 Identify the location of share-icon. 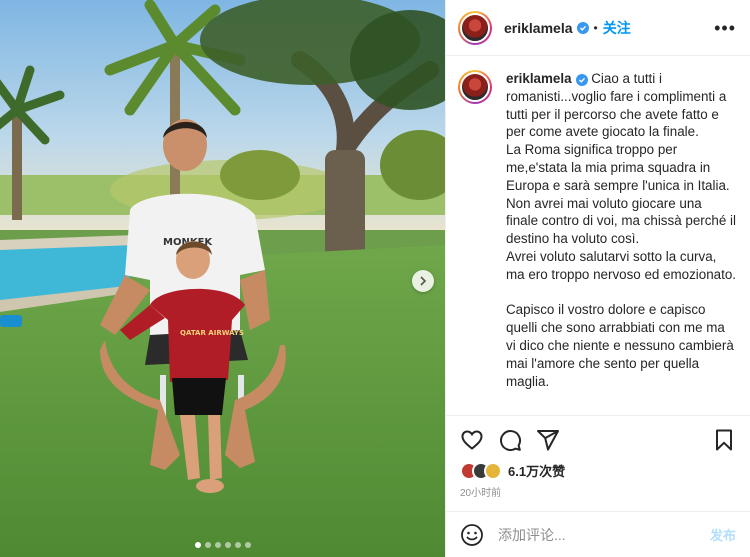
(548, 440).